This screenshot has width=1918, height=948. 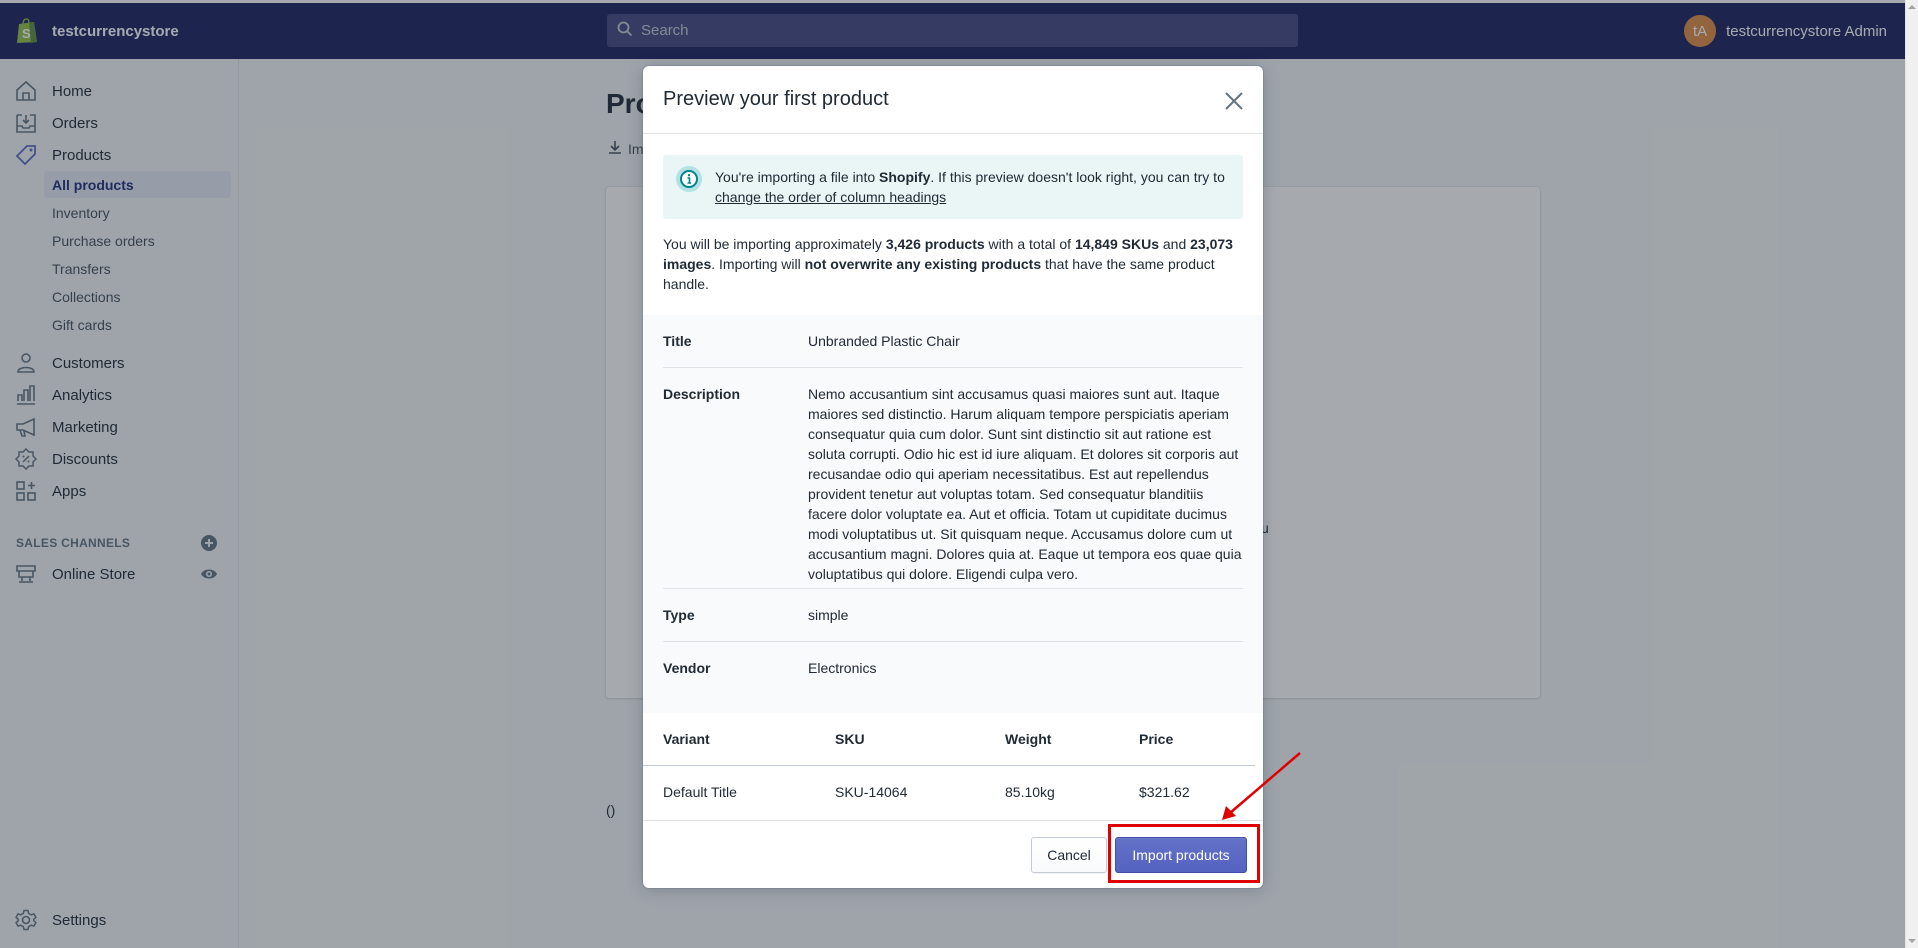 What do you see at coordinates (871, 792) in the screenshot?
I see `table-cell: SKU-14064` at bounding box center [871, 792].